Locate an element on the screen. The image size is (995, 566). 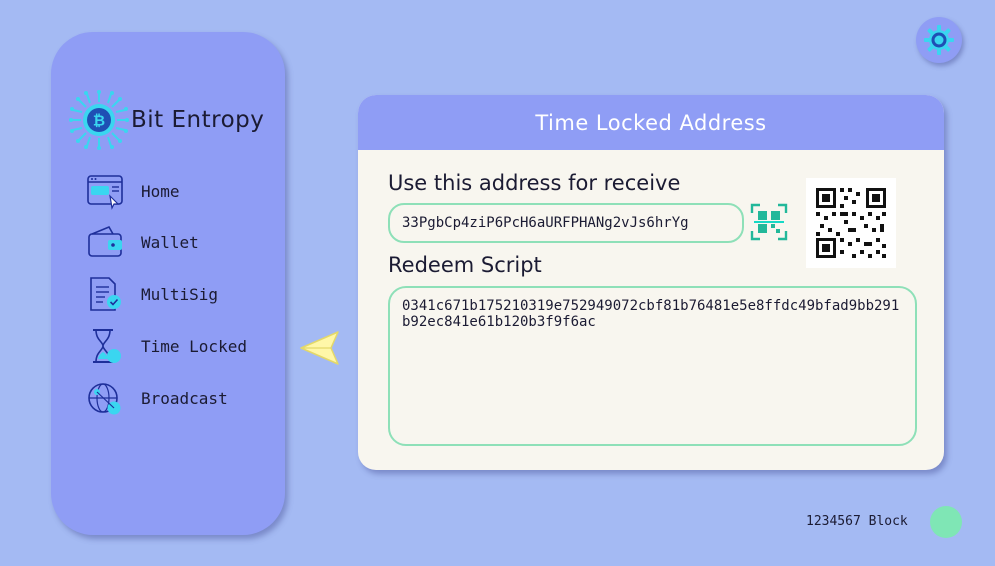
redeem-script-label: Redeem Script is located at coordinates (465, 265).